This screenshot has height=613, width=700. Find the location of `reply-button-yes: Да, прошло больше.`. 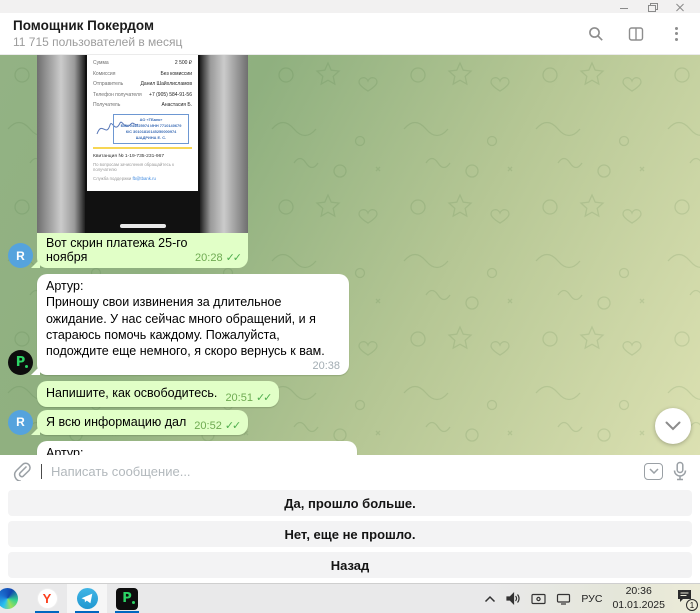

reply-button-yes: Да, прошло больше. is located at coordinates (350, 503).